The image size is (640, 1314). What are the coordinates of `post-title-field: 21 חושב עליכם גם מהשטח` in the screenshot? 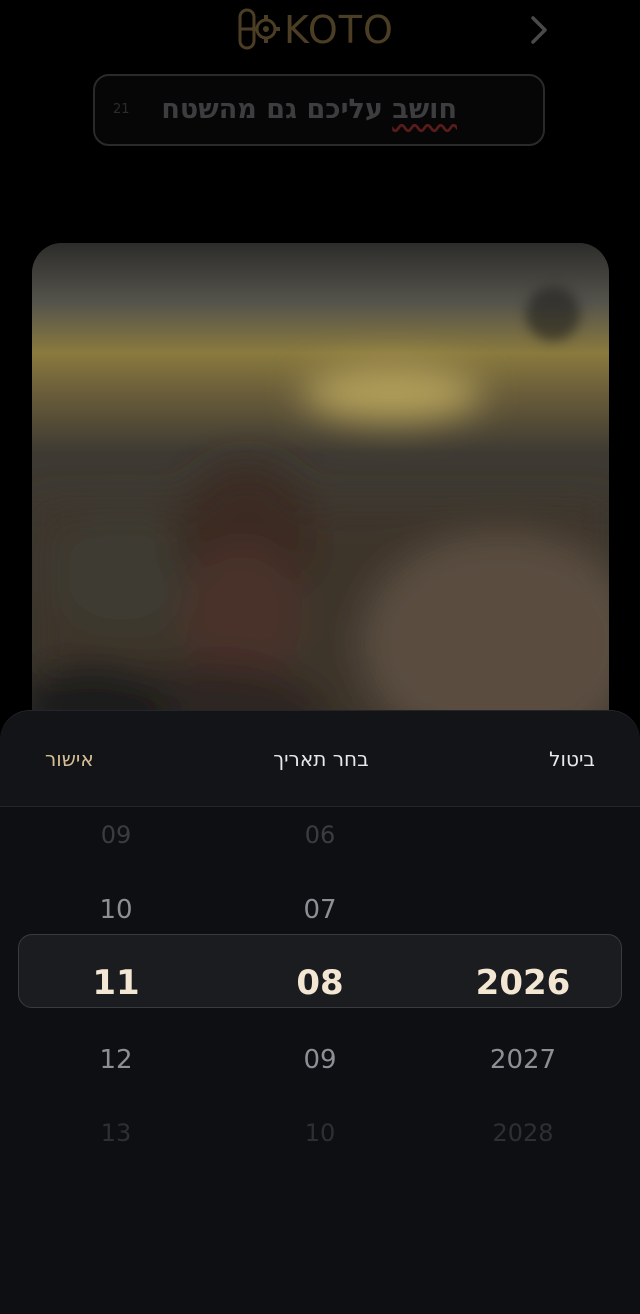 It's located at (319, 110).